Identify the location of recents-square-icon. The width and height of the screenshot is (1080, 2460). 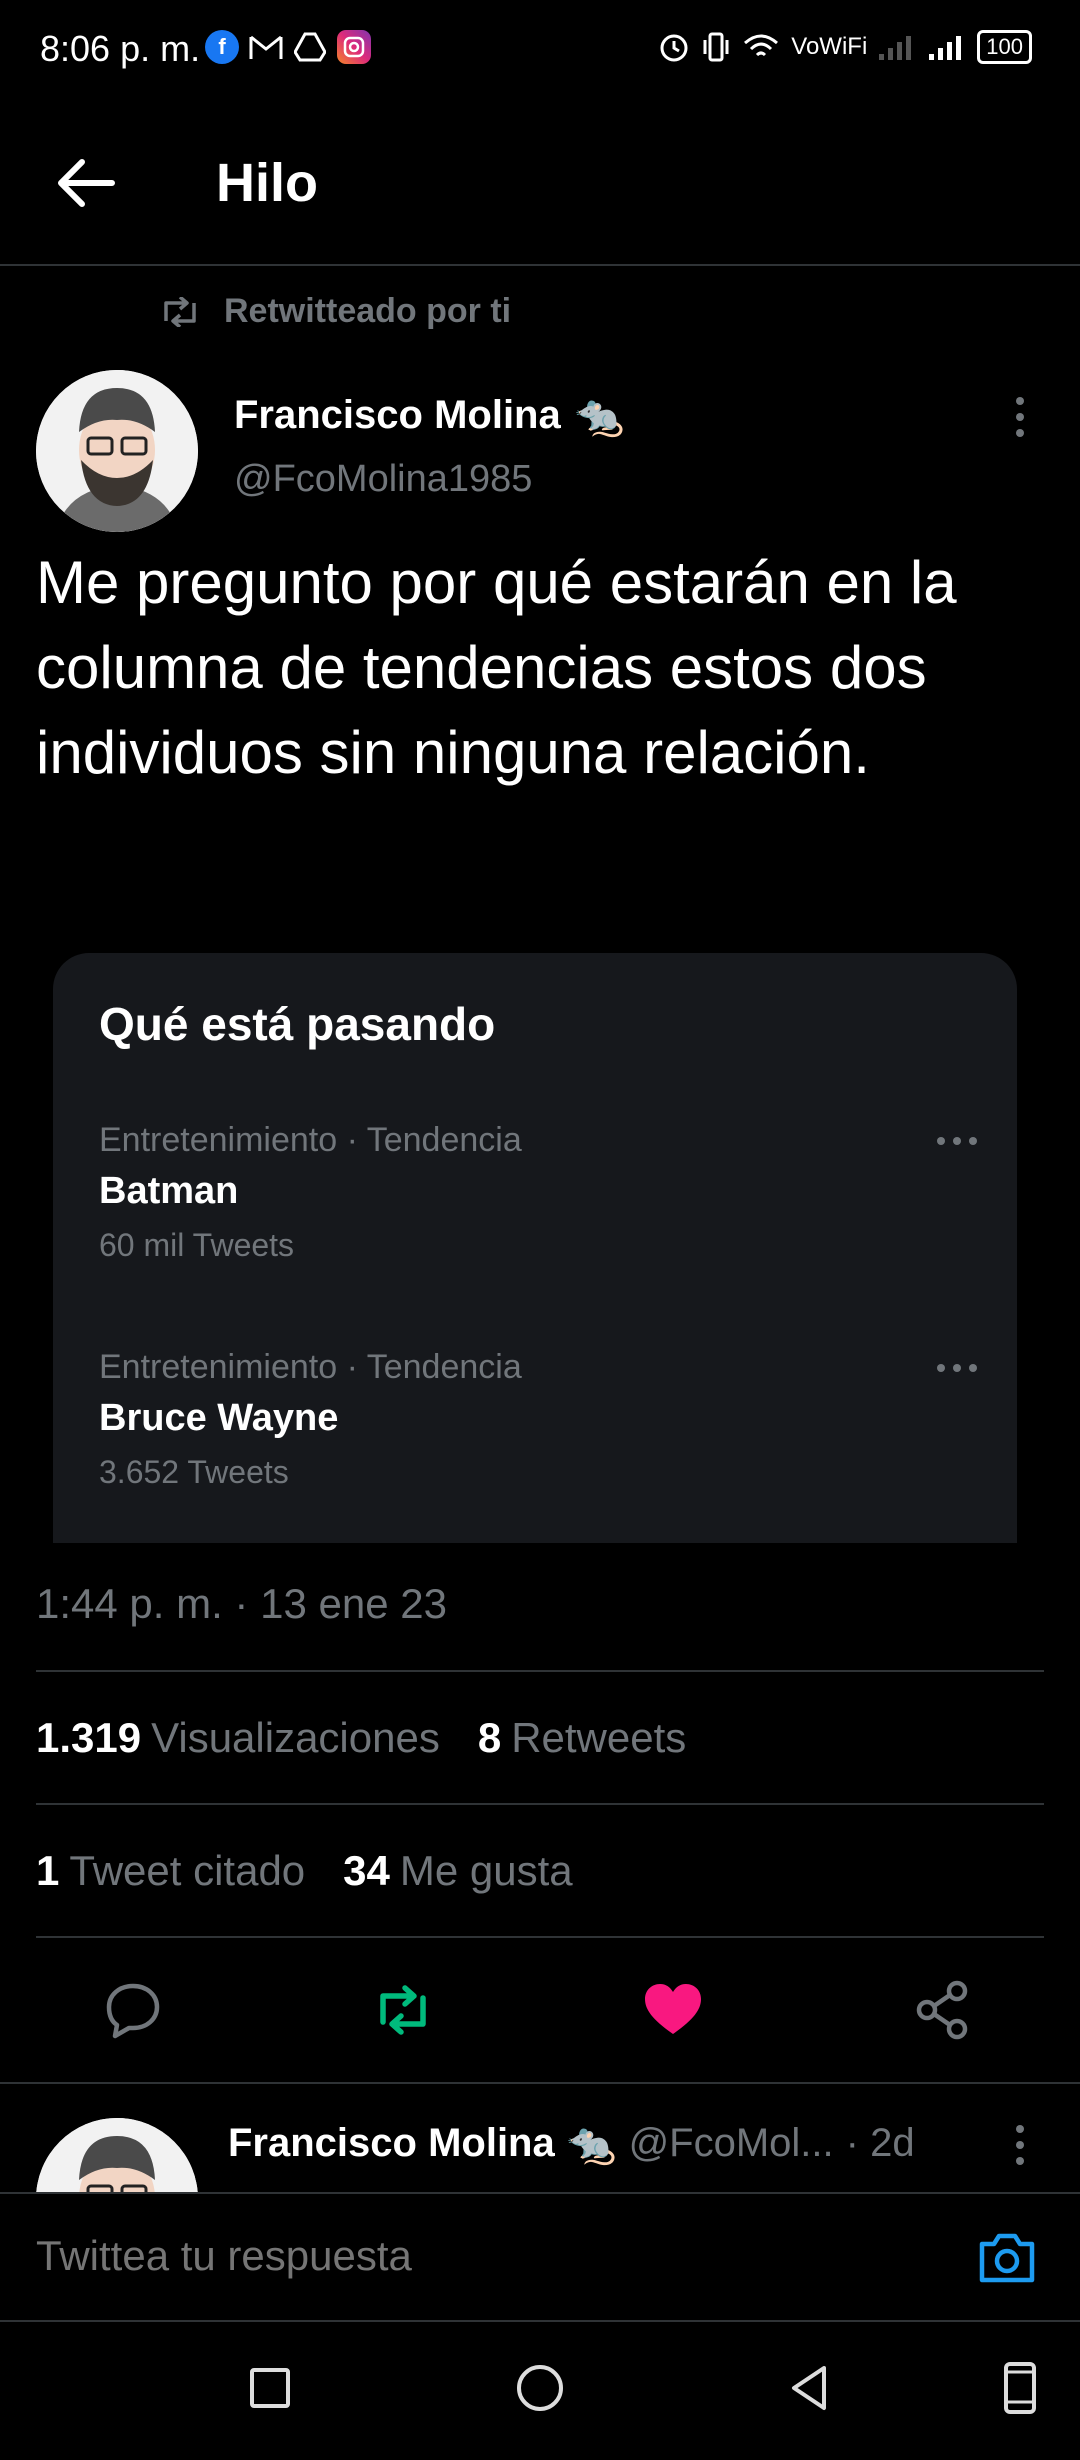
(270, 2388).